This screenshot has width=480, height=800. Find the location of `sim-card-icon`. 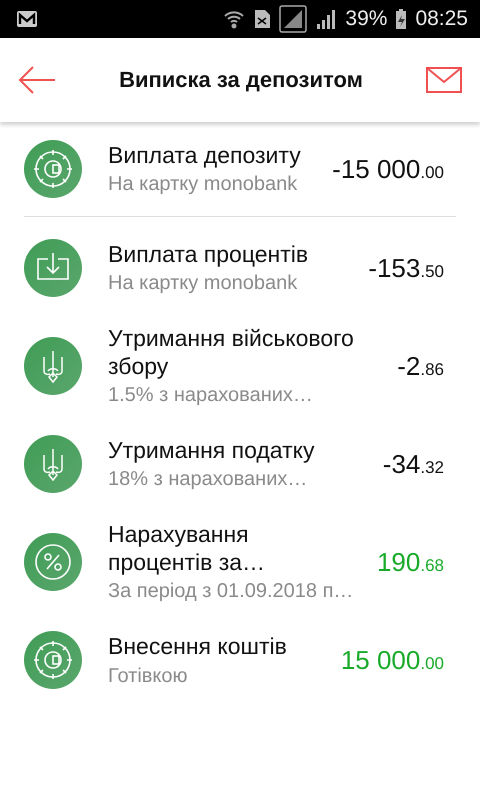

sim-card-icon is located at coordinates (262, 19).